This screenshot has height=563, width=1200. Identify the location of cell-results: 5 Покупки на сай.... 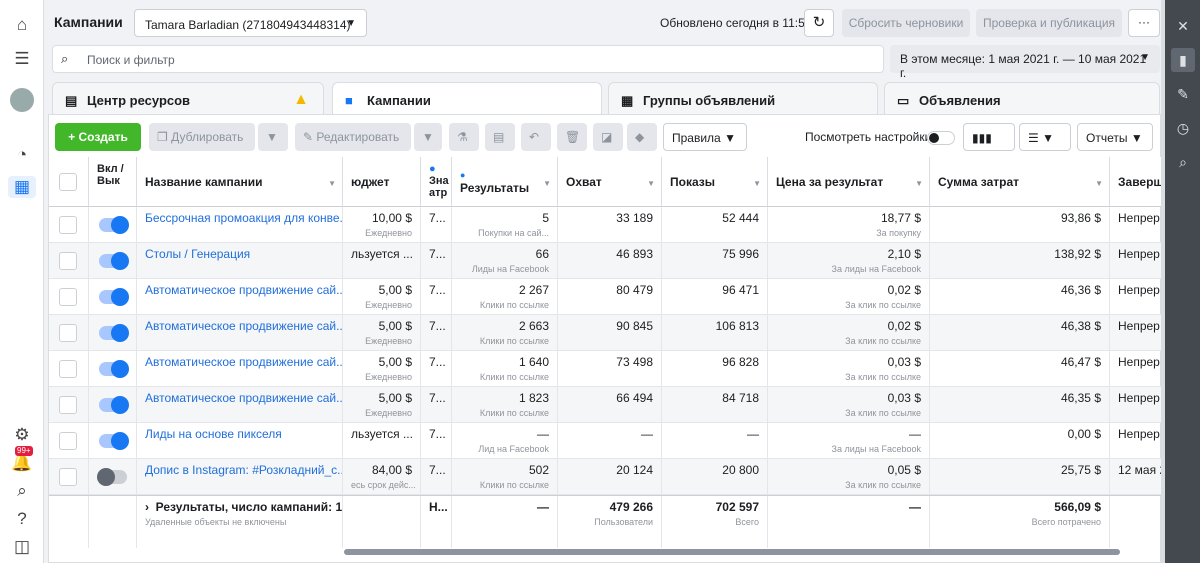
(505, 225).